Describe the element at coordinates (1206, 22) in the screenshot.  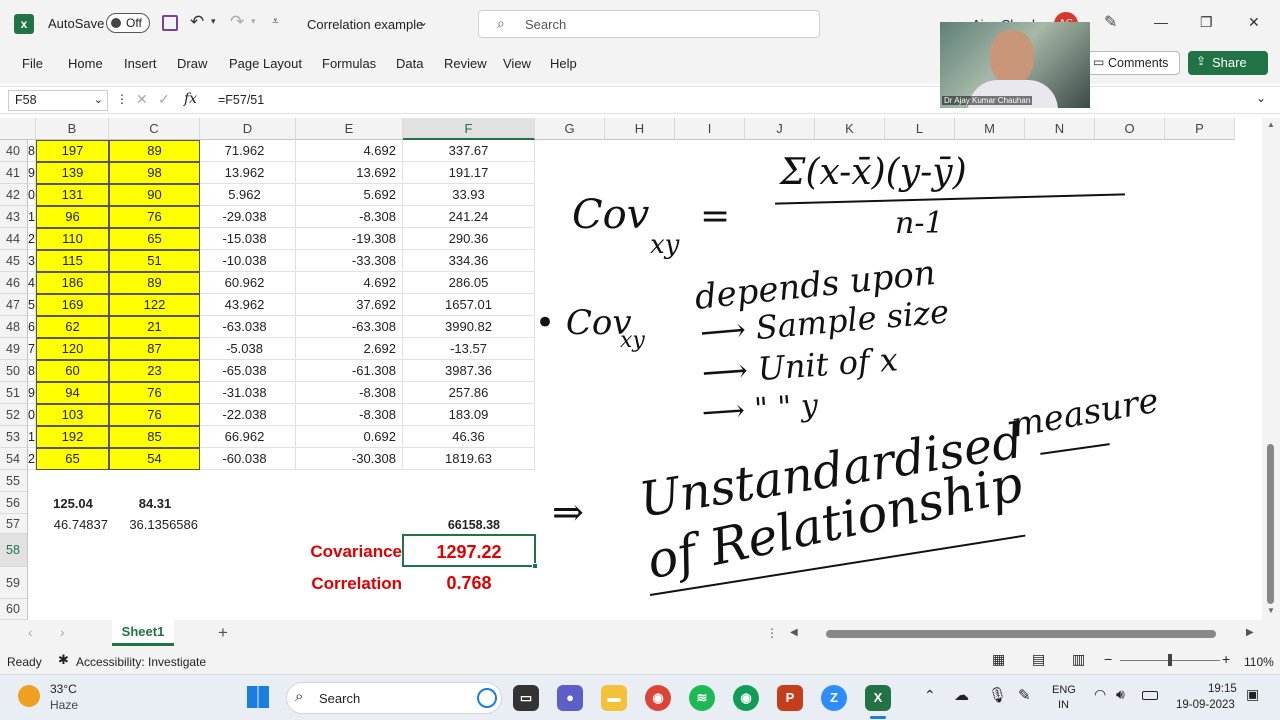
I see `restore-icon: ❐` at that location.